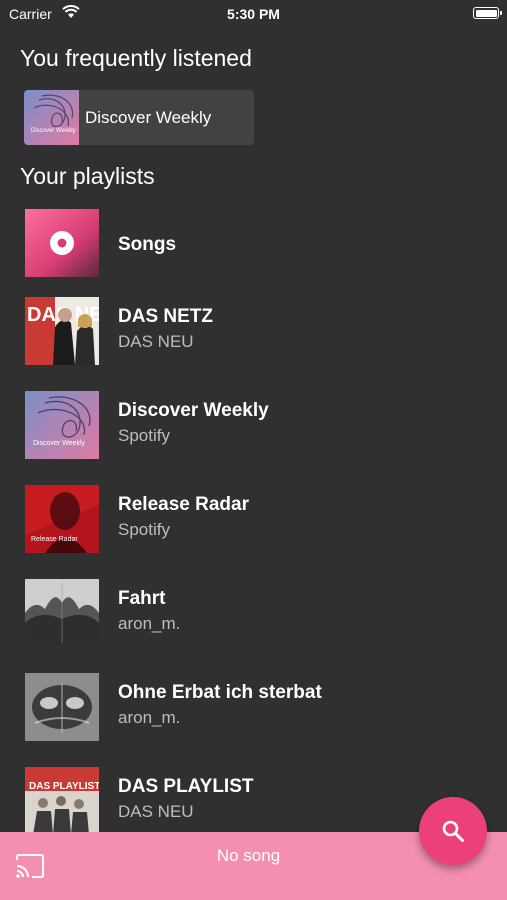  I want to click on cover-text: Release Radar, so click(54, 539).